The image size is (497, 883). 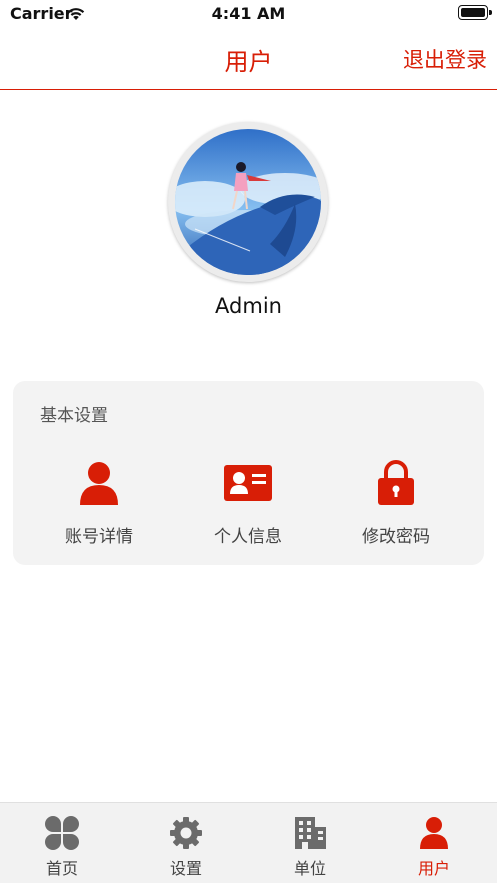 What do you see at coordinates (99, 537) in the screenshot?
I see `account-details-label: 账号详情` at bounding box center [99, 537].